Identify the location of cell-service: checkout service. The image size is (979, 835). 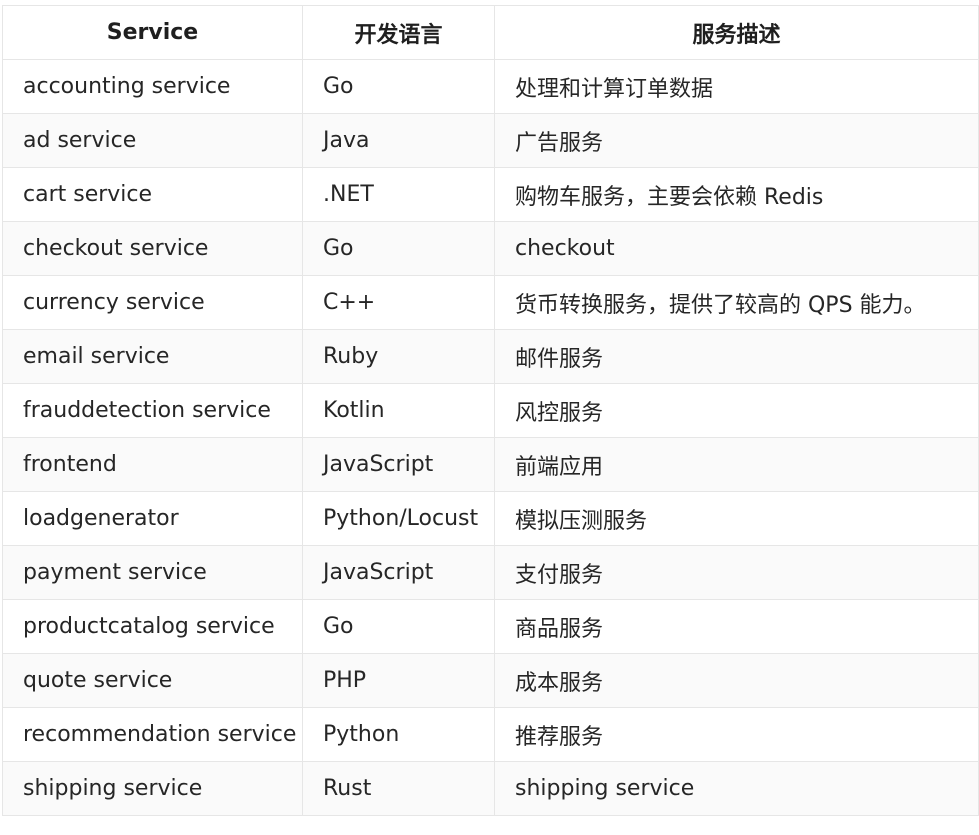
(152, 248).